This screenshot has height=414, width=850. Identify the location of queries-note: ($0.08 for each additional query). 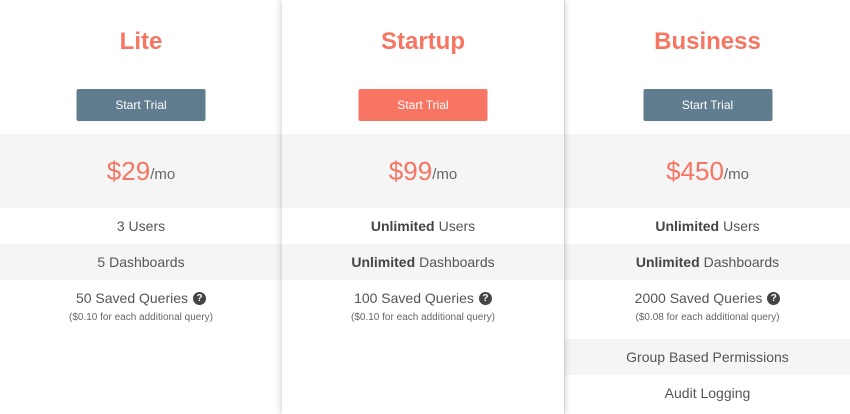
(707, 317).